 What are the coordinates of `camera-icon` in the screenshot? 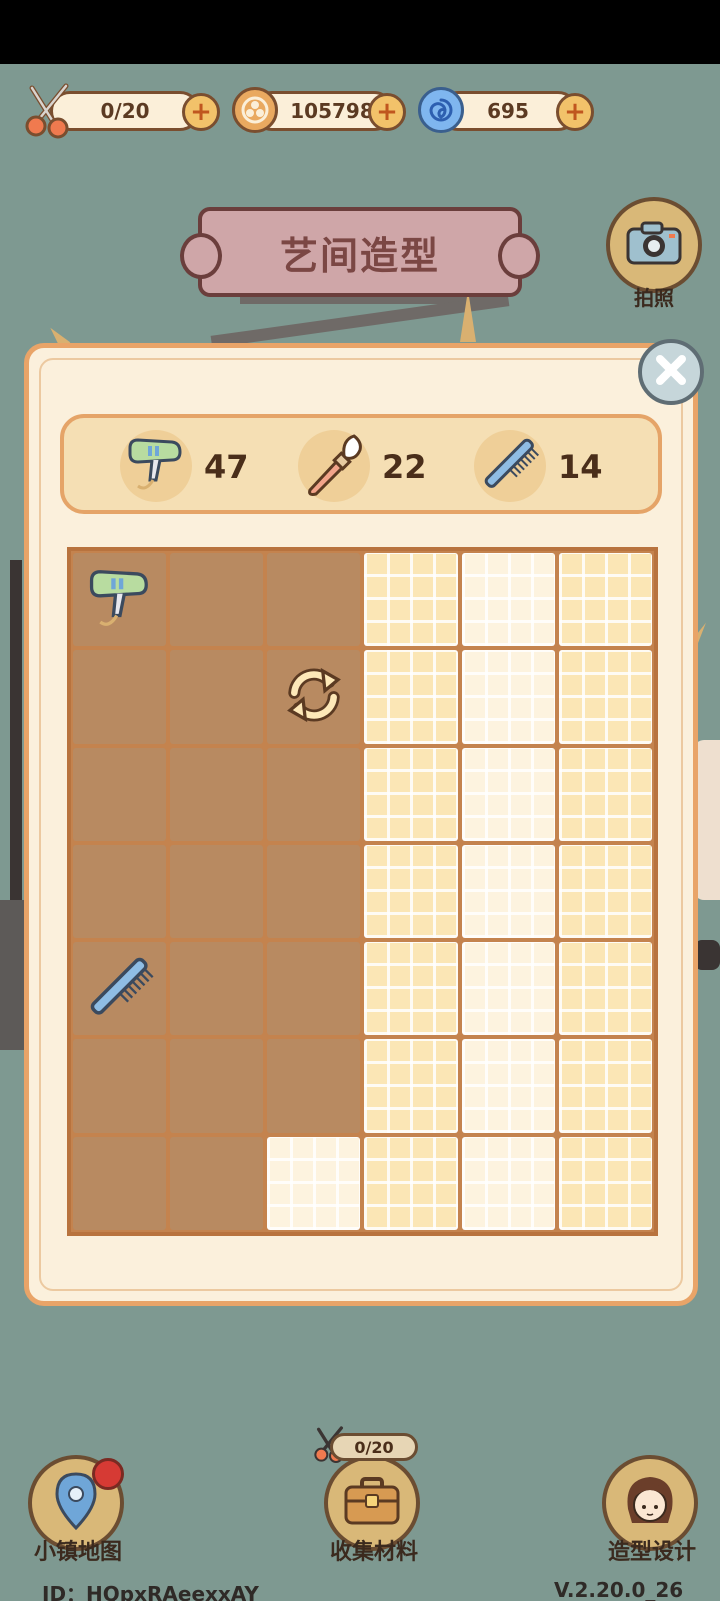 It's located at (654, 245).